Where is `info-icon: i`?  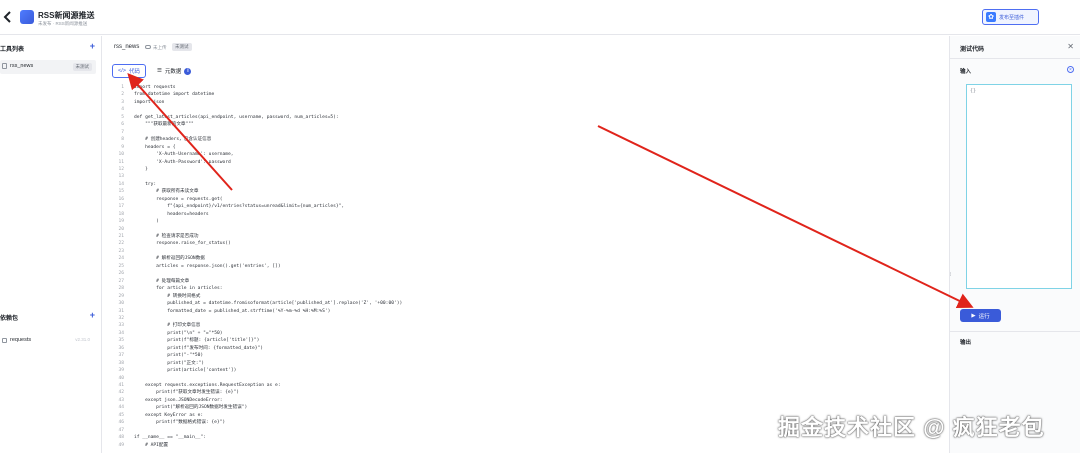 info-icon: i is located at coordinates (188, 71).